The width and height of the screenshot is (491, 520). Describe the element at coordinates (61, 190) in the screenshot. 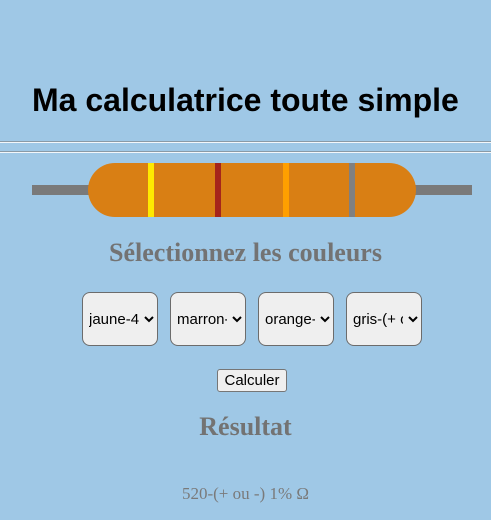

I see `resistor-lead-left` at that location.